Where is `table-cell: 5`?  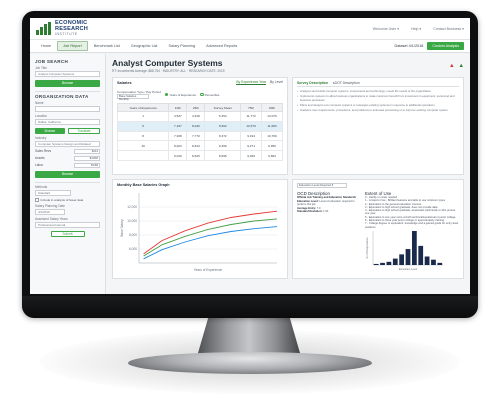
table-cell: 5 is located at coordinates (143, 126).